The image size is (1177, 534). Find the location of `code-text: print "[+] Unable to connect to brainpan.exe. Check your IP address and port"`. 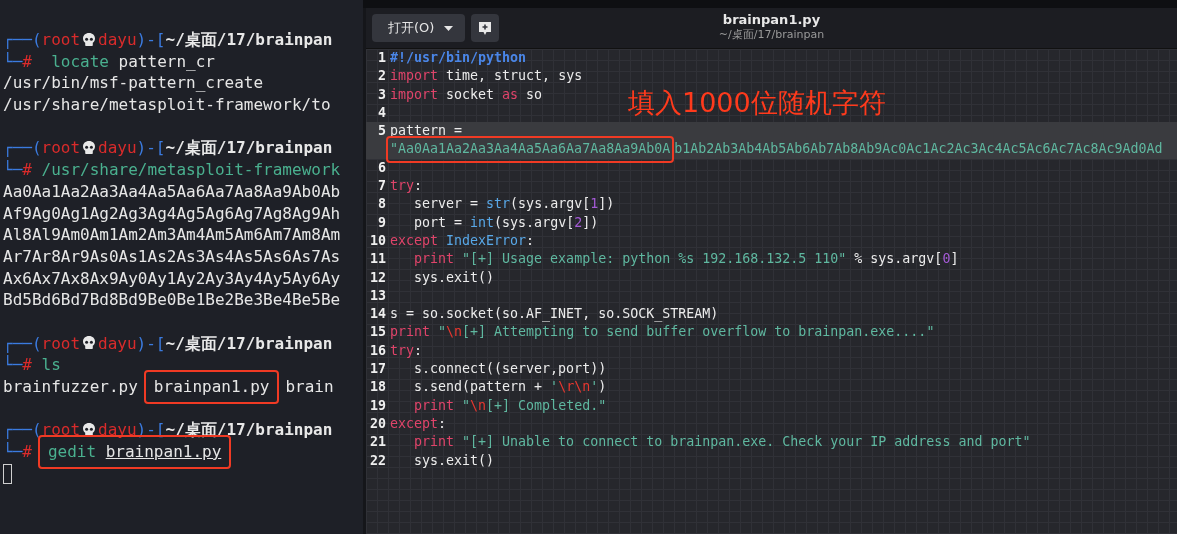

code-text: print "[+] Unable to connect to brainpan.exe. Check your IP address and port" is located at coordinates (722, 442).